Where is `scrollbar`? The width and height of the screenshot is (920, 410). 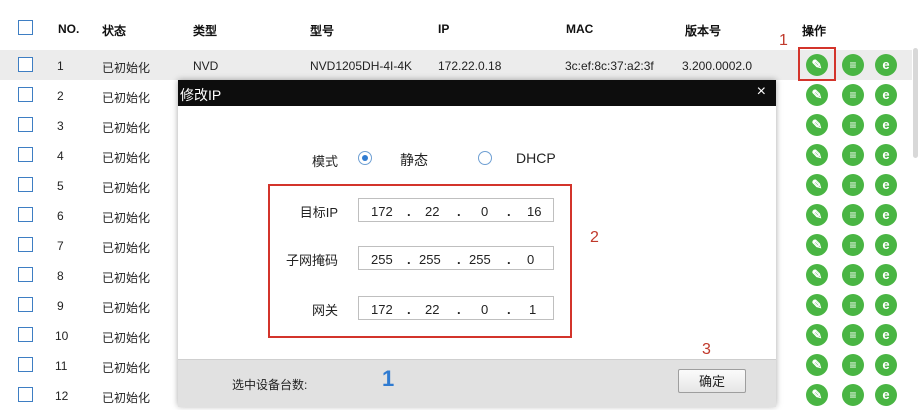
scrollbar is located at coordinates (915, 103).